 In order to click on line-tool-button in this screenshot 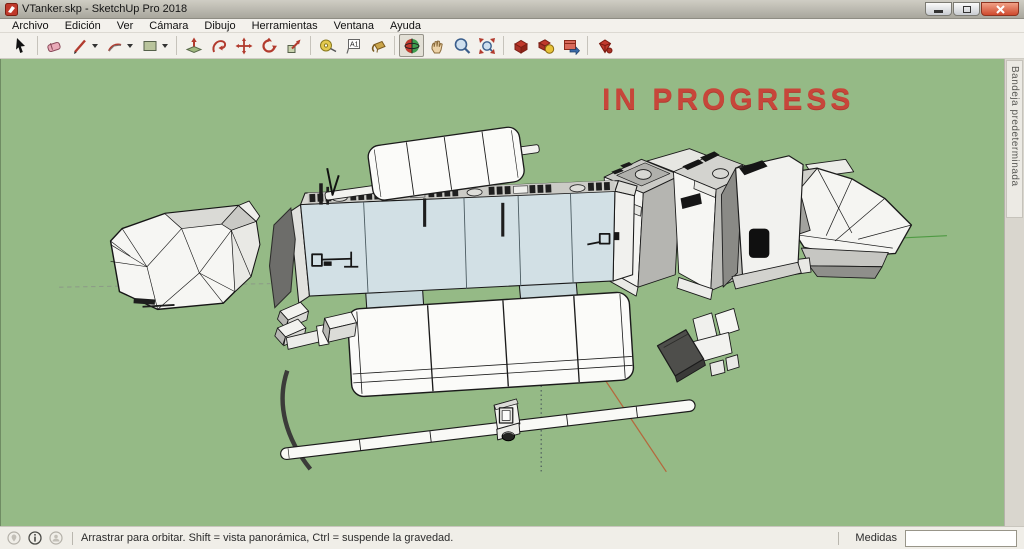, I will do `click(79, 45)`.